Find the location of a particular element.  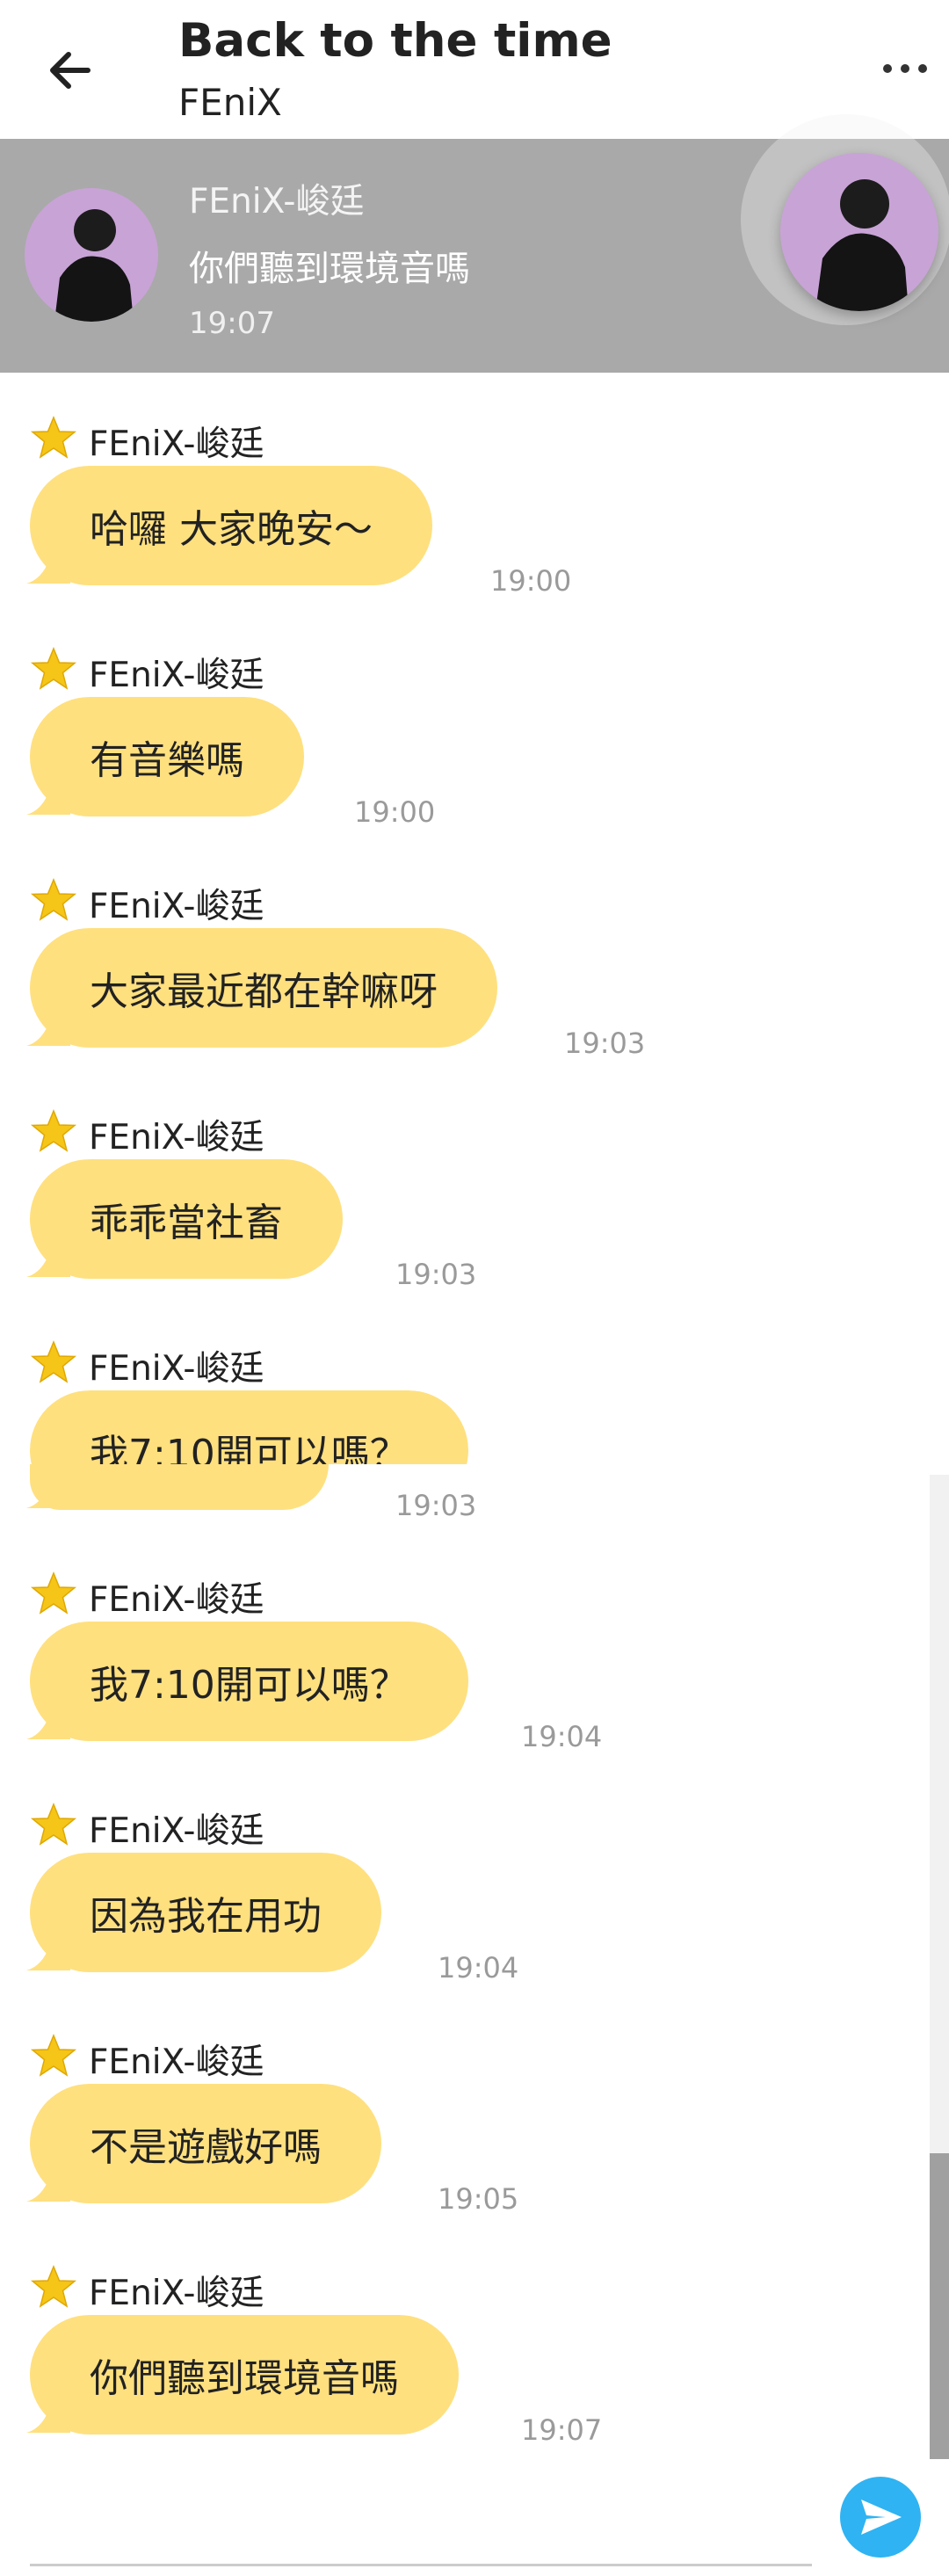

message-bubble: 因為我在用功 is located at coordinates (203, 1912).